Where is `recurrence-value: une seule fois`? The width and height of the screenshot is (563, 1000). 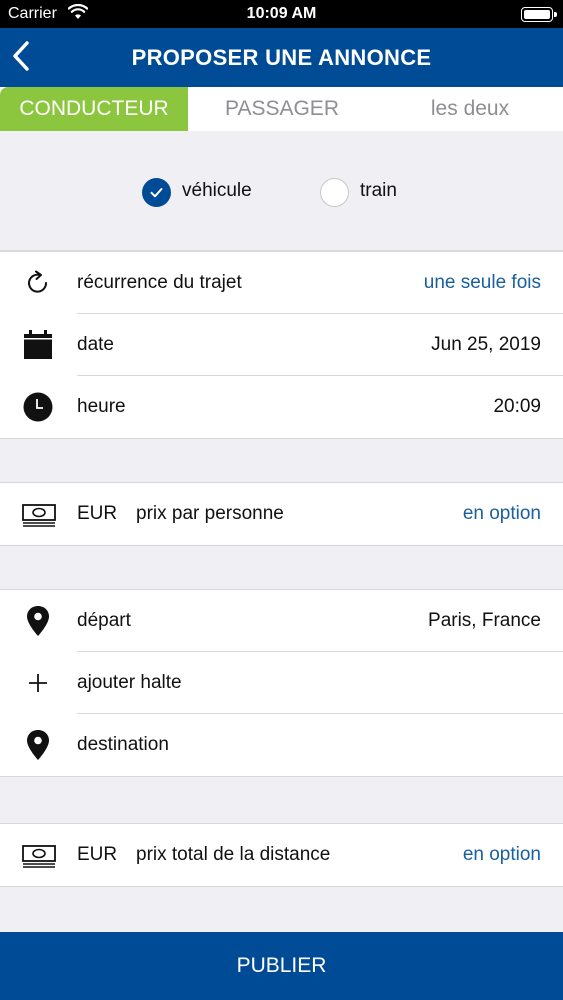
recurrence-value: une seule fois is located at coordinates (482, 283).